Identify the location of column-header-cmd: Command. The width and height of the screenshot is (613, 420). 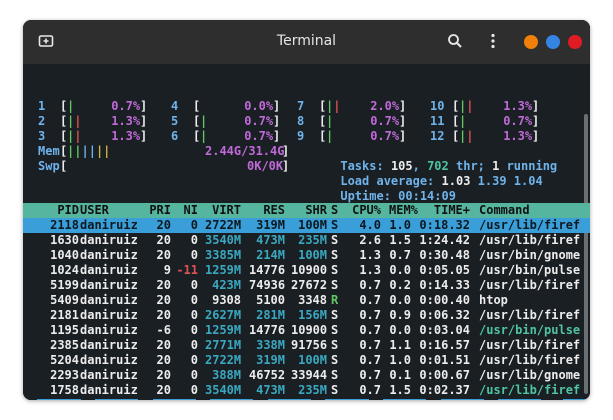
(534, 210).